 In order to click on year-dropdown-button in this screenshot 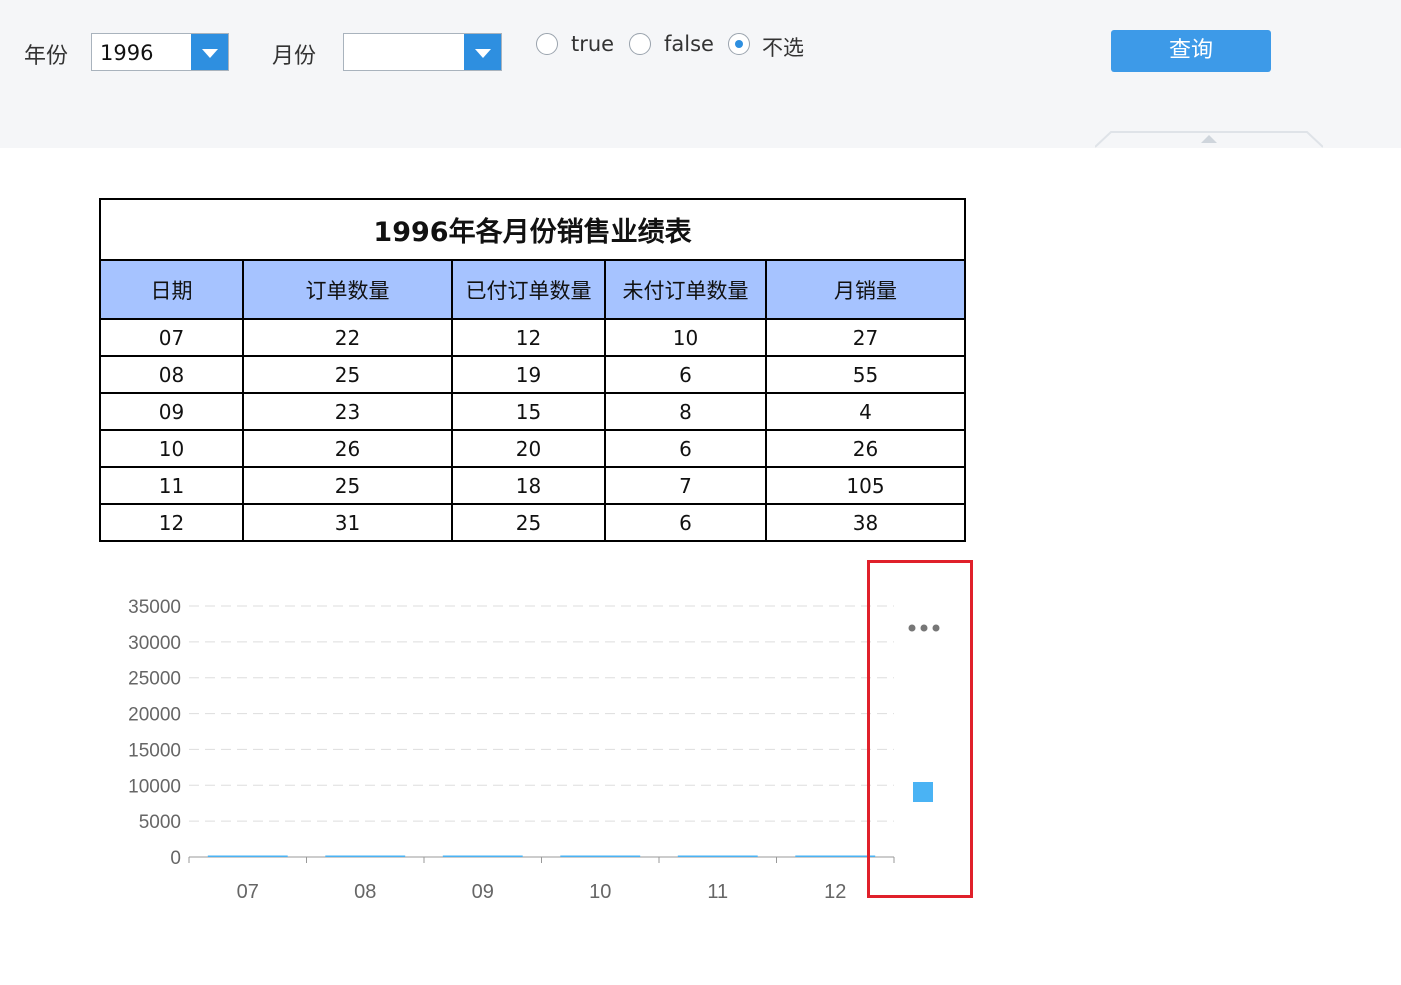, I will do `click(209, 52)`.